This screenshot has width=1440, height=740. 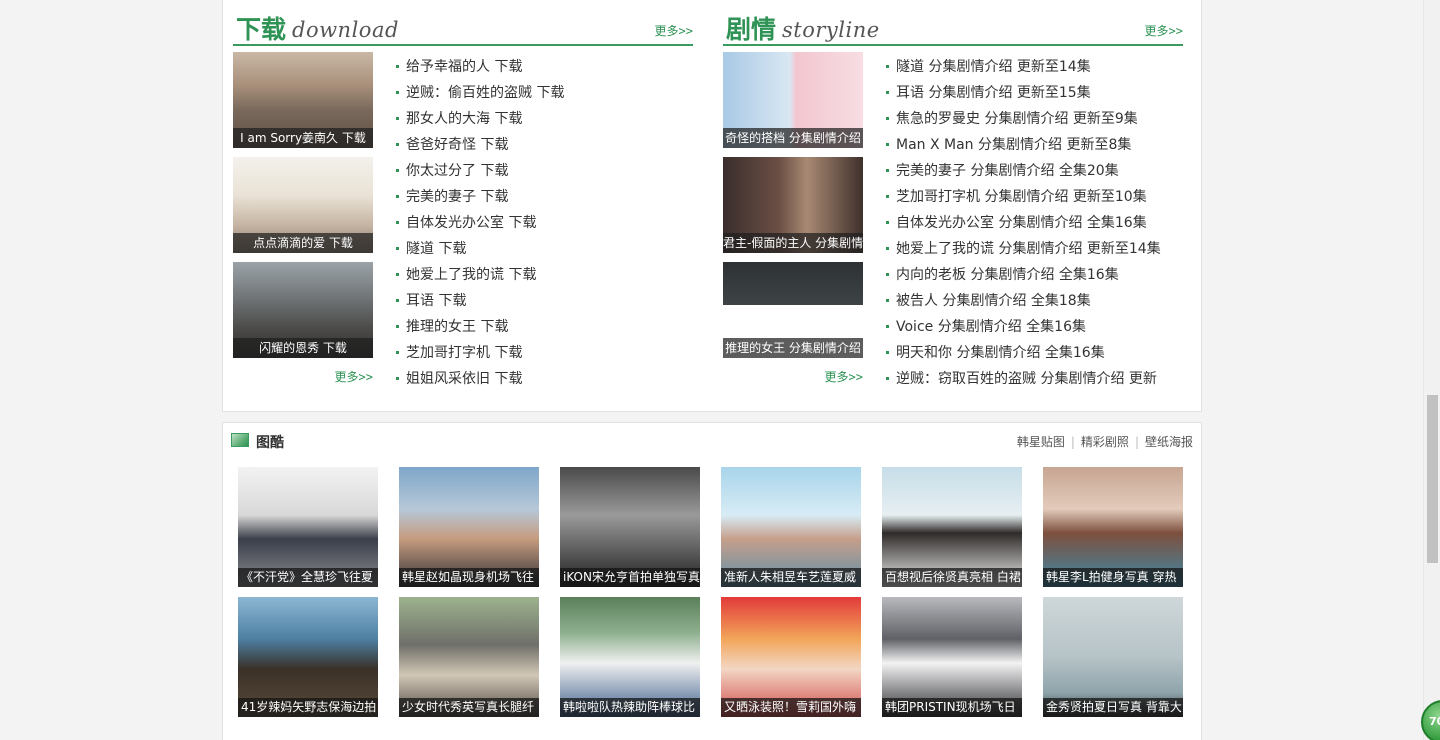 What do you see at coordinates (1169, 442) in the screenshot?
I see `gallery-link-wallpapers: 壁纸海报` at bounding box center [1169, 442].